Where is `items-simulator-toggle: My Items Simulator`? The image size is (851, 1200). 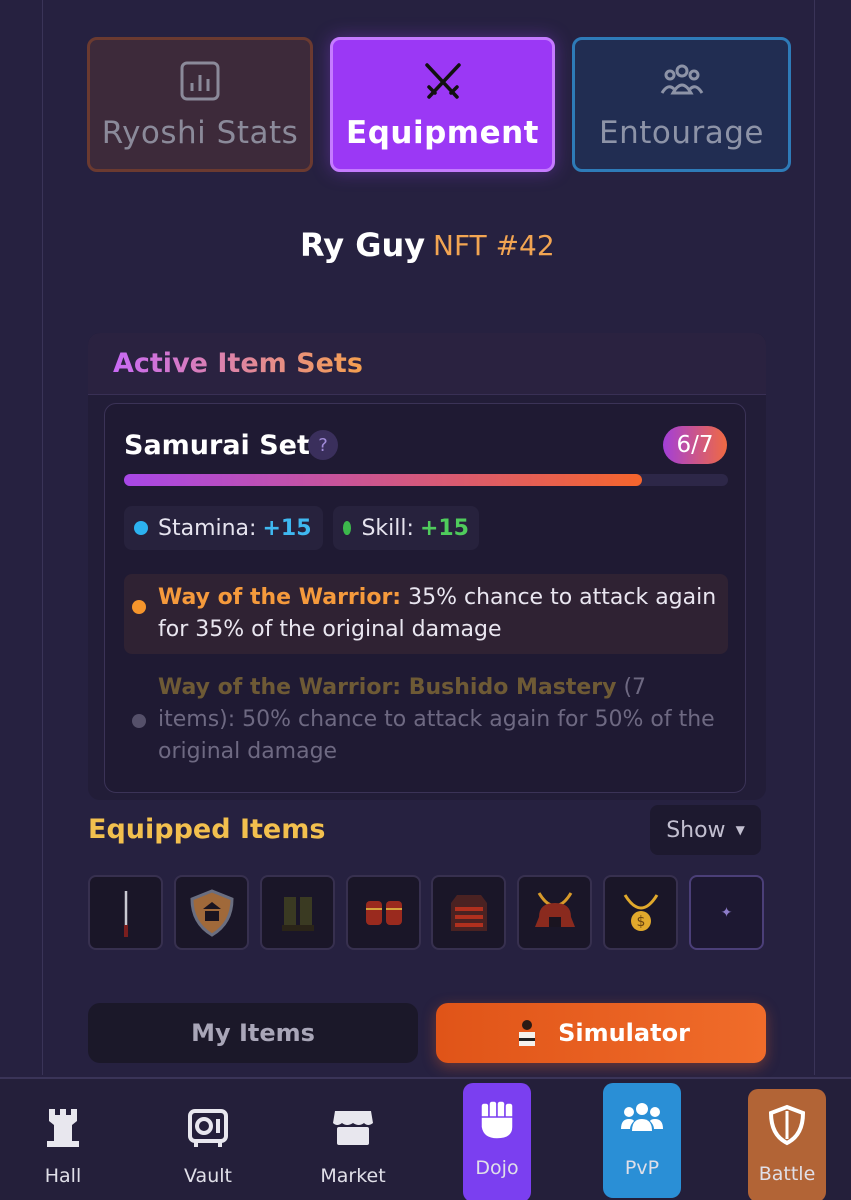 items-simulator-toggle: My Items Simulator is located at coordinates (427, 1034).